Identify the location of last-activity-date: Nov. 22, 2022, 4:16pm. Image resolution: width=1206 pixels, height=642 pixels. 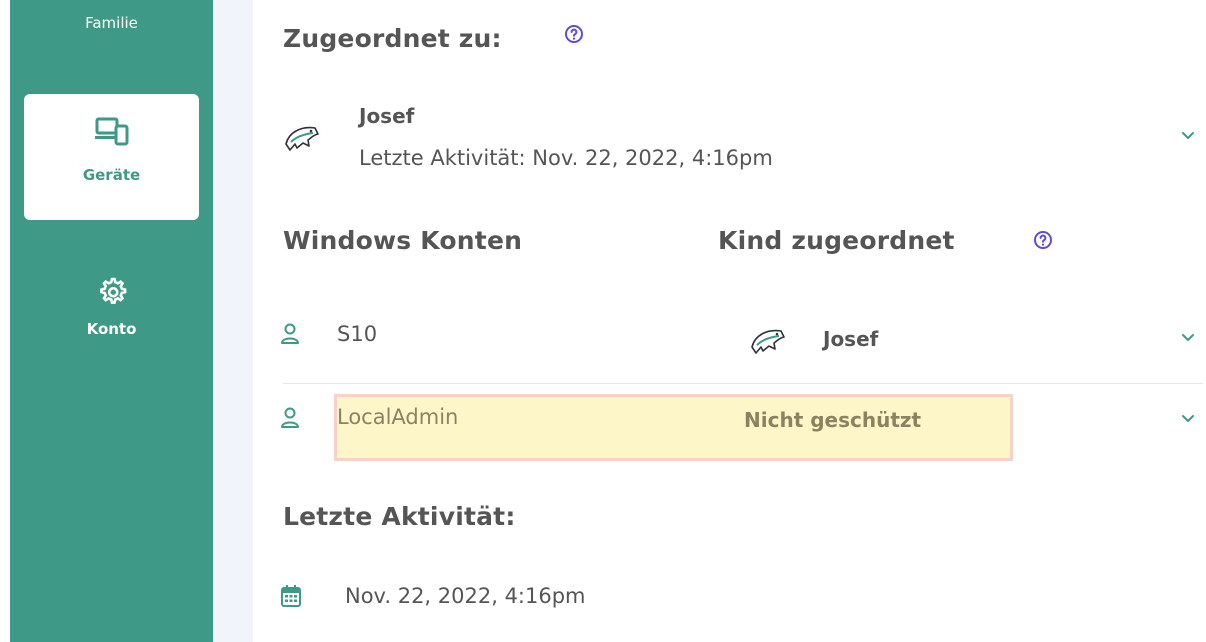
(465, 596).